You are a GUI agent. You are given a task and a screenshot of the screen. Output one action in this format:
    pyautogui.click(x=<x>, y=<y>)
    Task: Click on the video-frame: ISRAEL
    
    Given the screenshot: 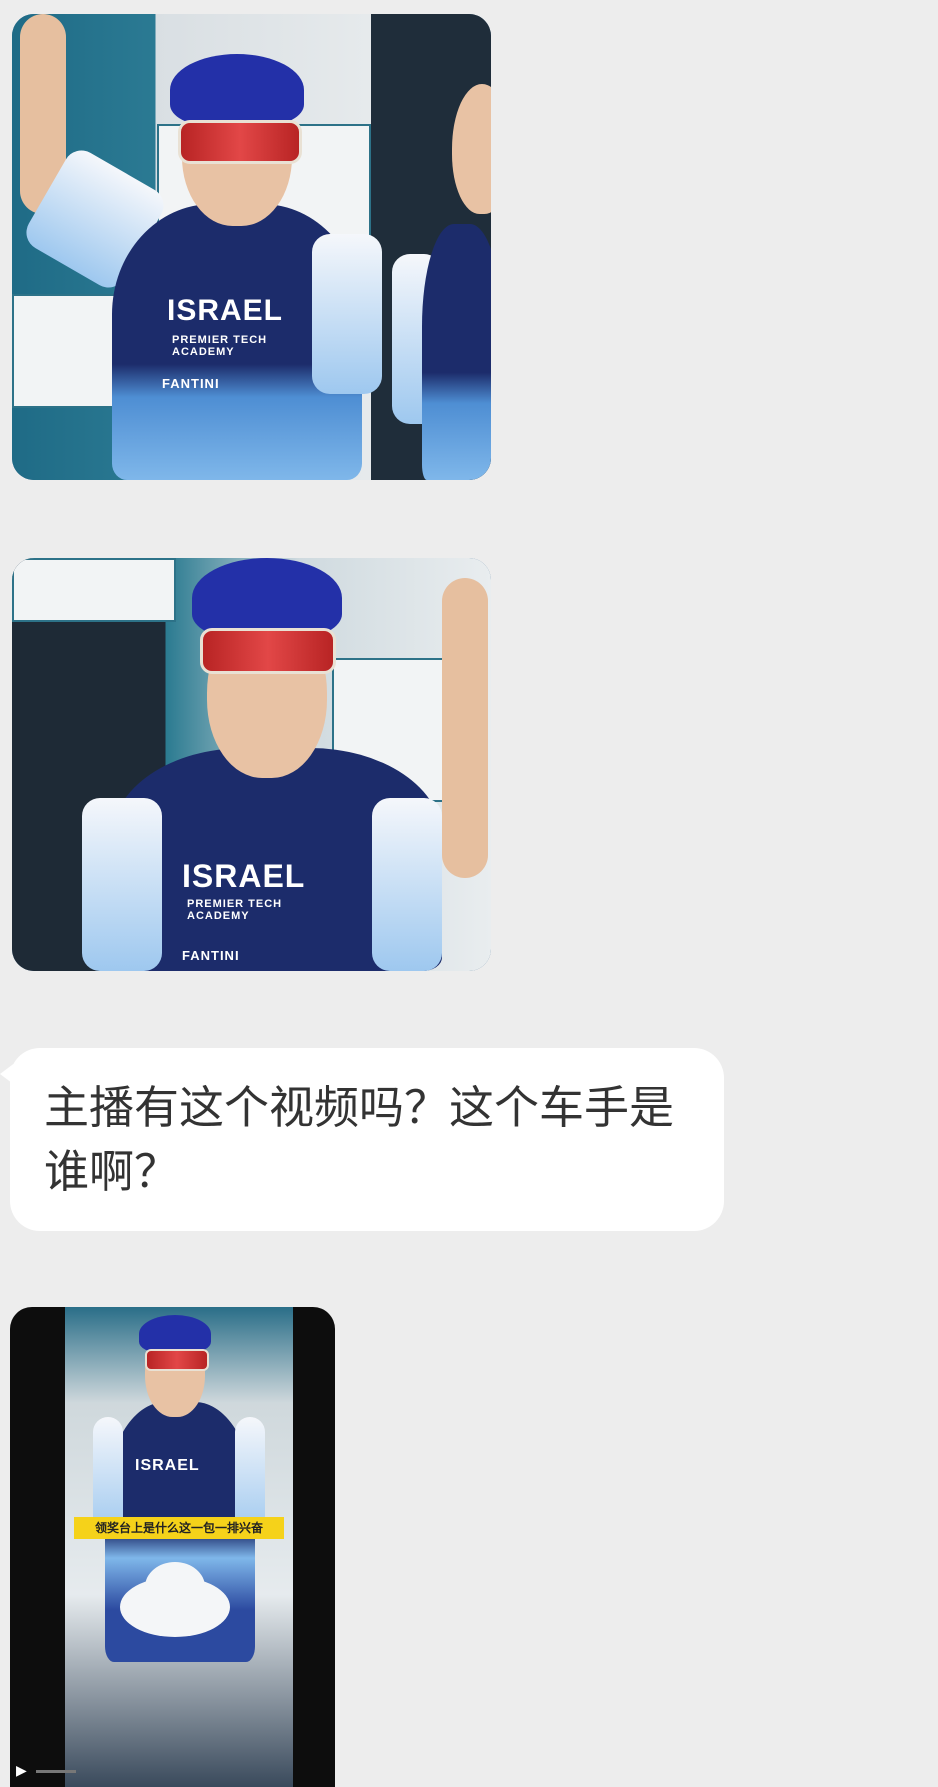 What is the action you would take?
    pyautogui.click(x=179, y=1547)
    